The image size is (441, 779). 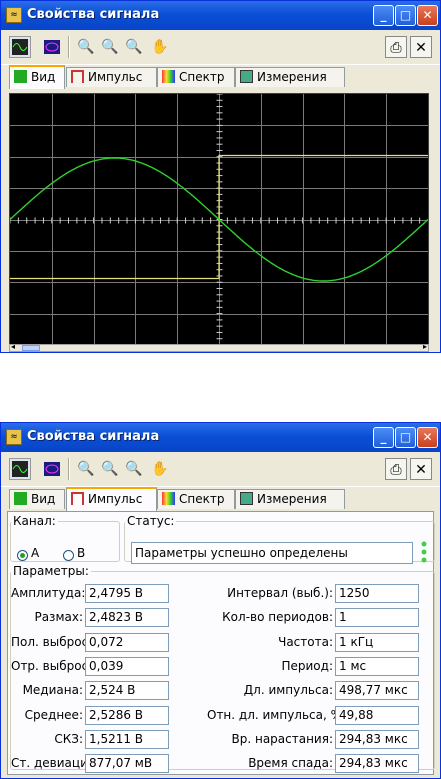 What do you see at coordinates (31, 348) in the screenshot?
I see `scrollbar-thumb` at bounding box center [31, 348].